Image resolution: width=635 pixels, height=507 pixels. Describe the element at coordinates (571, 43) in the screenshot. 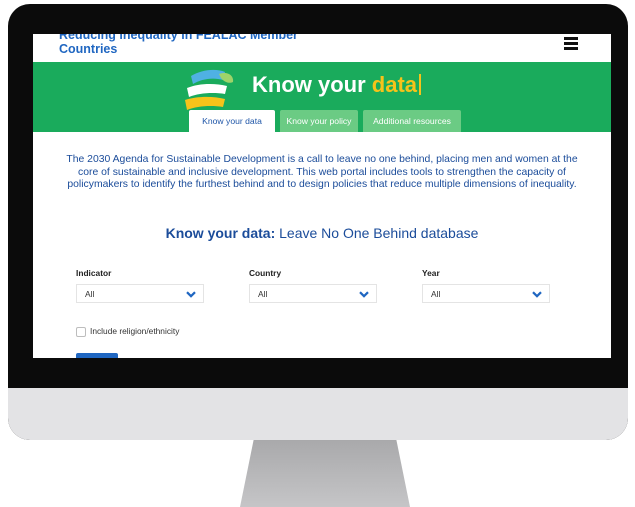

I see `menu-icon` at that location.